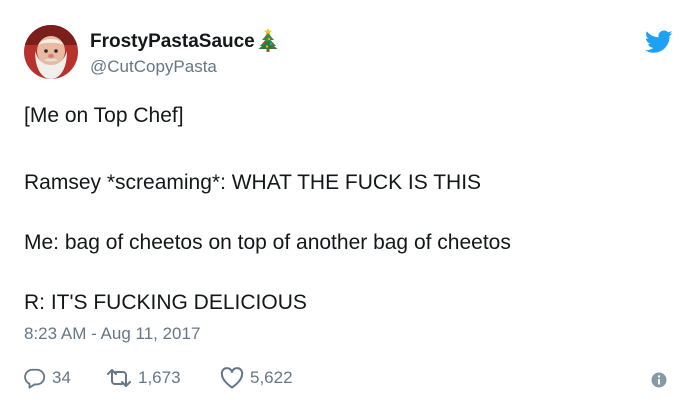 Image resolution: width=700 pixels, height=407 pixels. Describe the element at coordinates (104, 115) in the screenshot. I see `tweet-text-line-1: [Me on Top Chef]` at that location.